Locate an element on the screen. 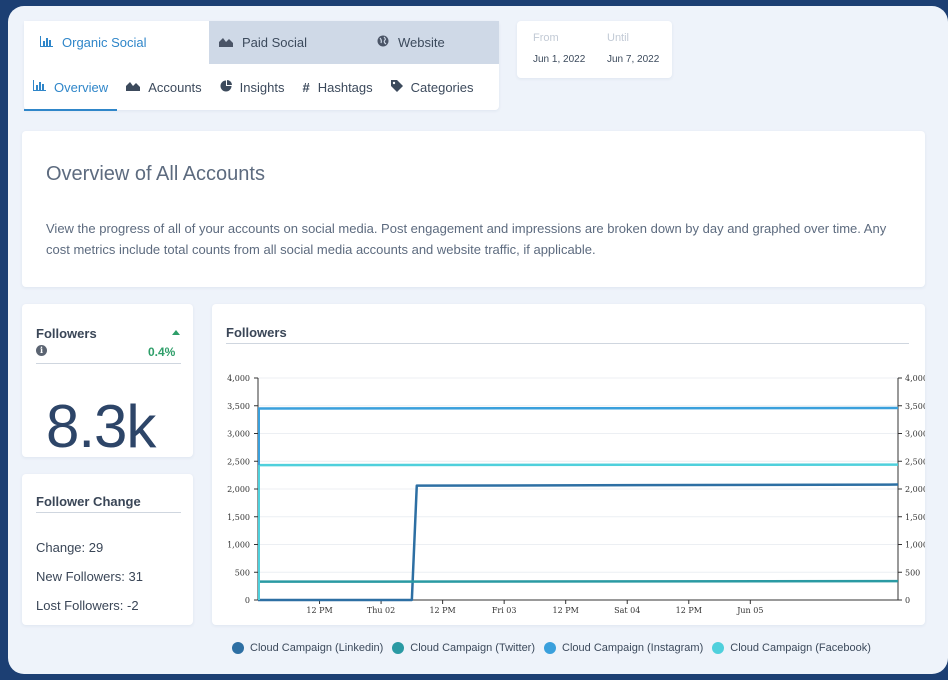  tab-organic-social: Organic Social is located at coordinates (116, 42).